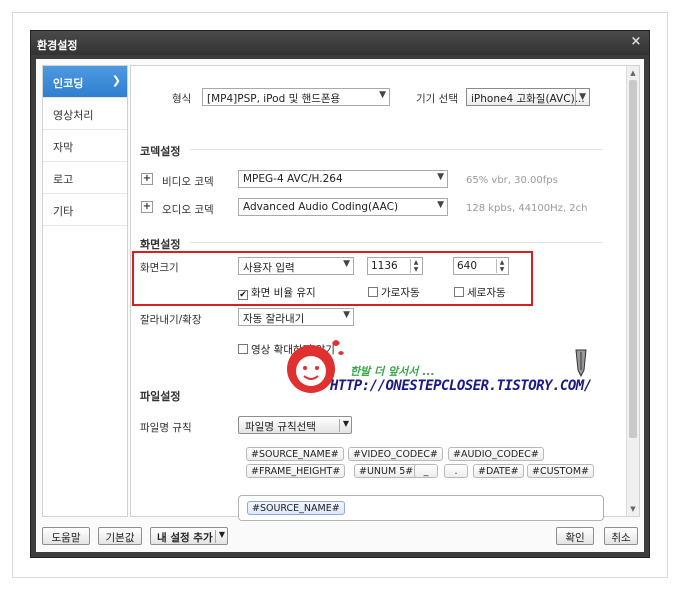 The image size is (680, 590). Describe the element at coordinates (621, 536) in the screenshot. I see `cancel-button: 취소` at that location.